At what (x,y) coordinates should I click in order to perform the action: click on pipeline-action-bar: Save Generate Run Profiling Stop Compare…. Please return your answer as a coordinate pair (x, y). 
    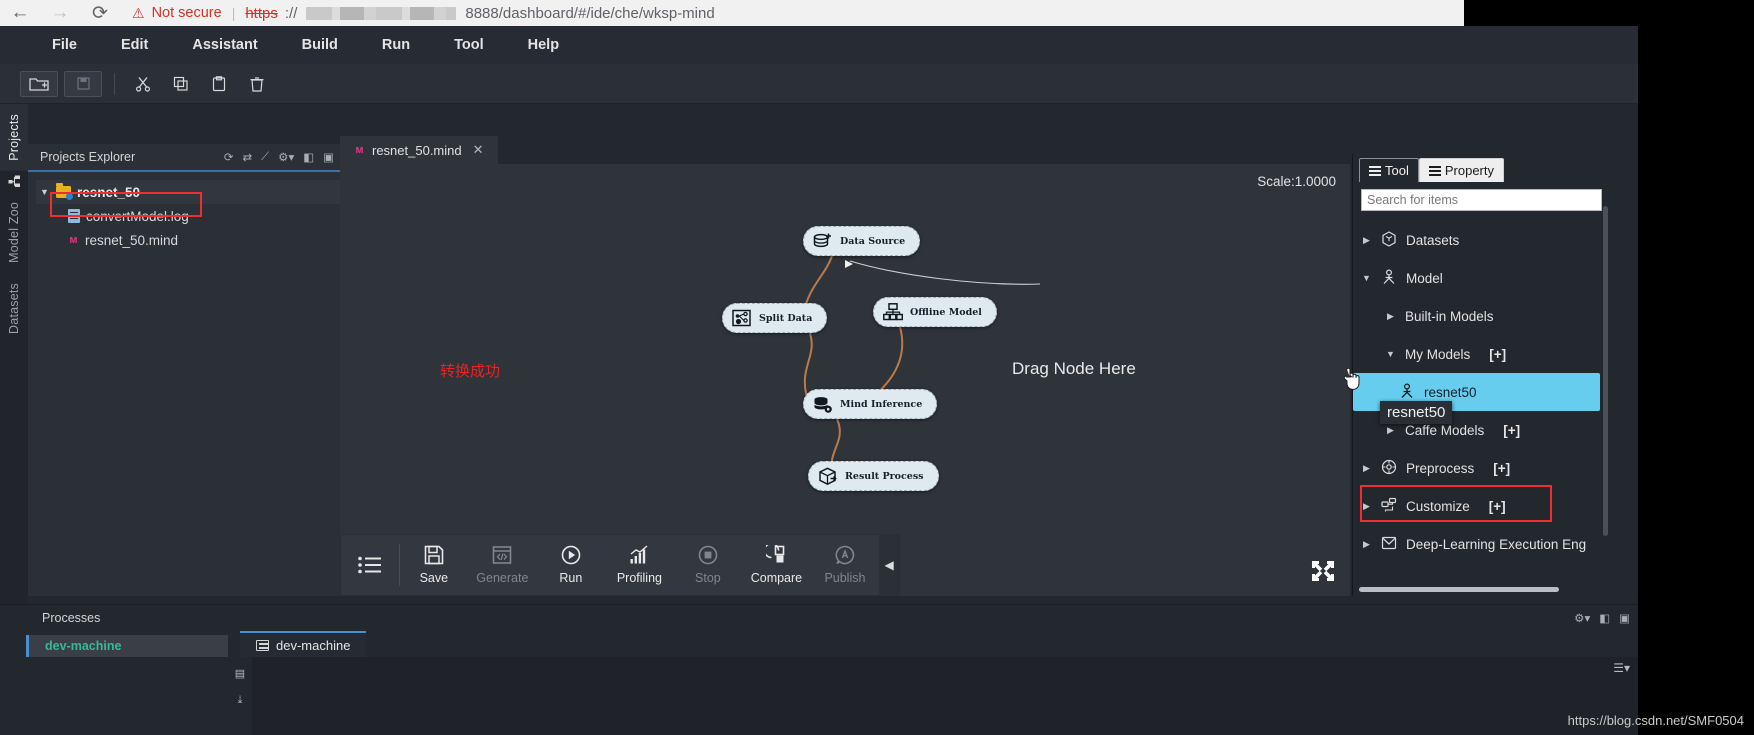
    Looking at the image, I should click on (620, 565).